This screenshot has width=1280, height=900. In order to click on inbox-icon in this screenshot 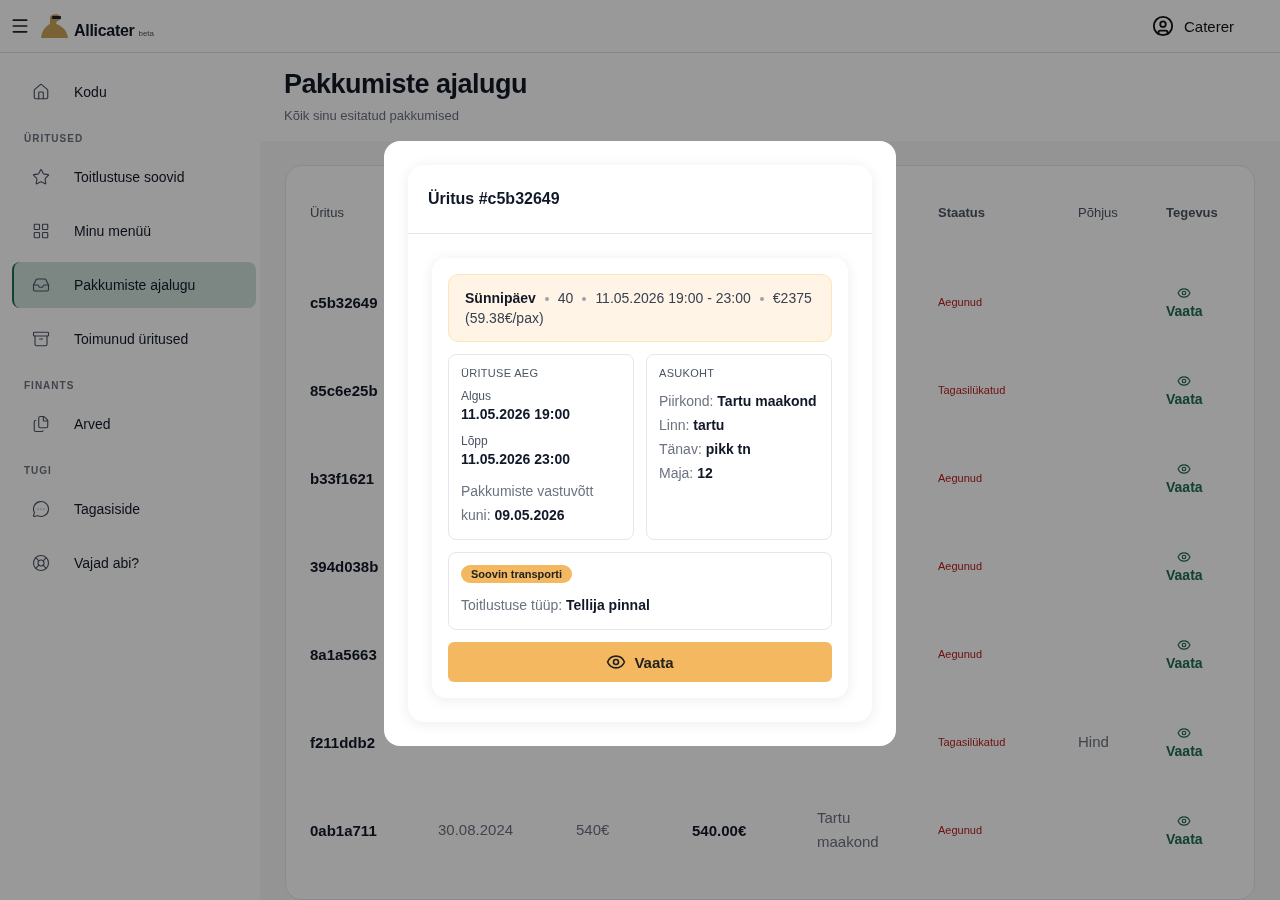, I will do `click(41, 285)`.